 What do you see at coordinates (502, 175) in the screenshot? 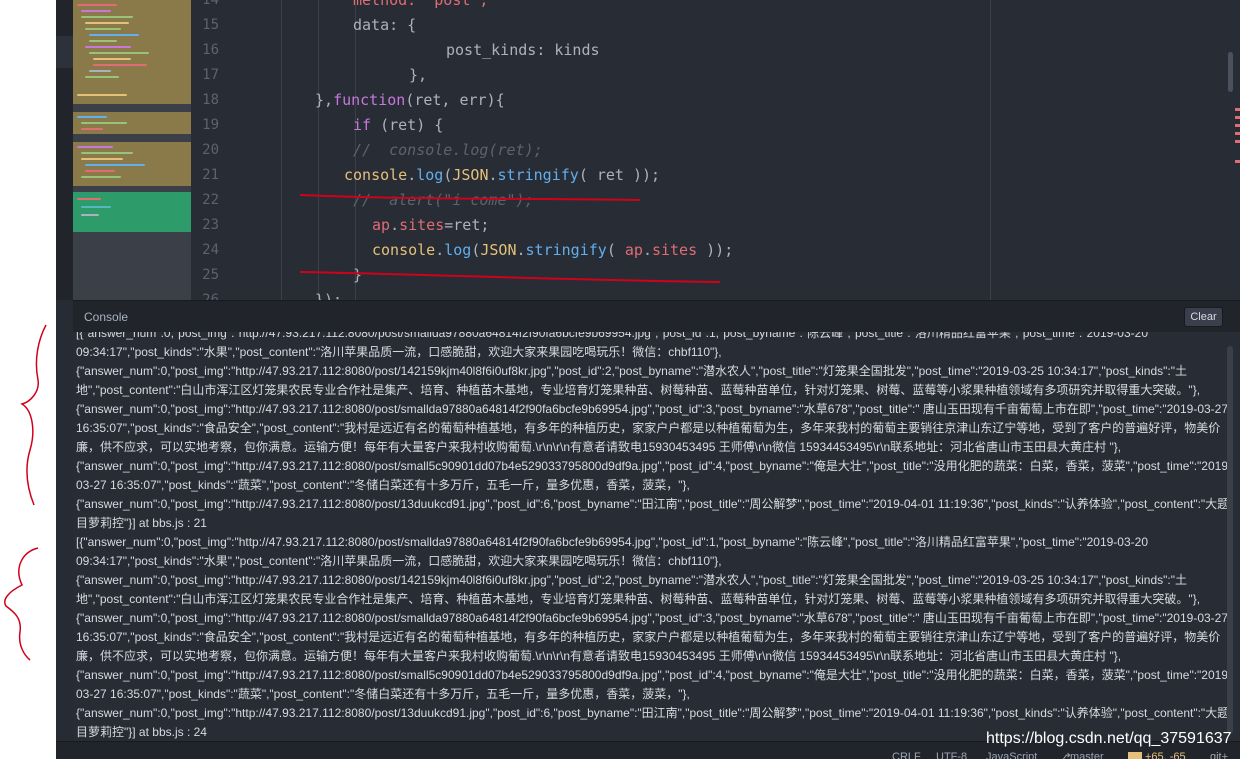
I see `code-line: console.log(JSON.stringify( ret ));` at bounding box center [502, 175].